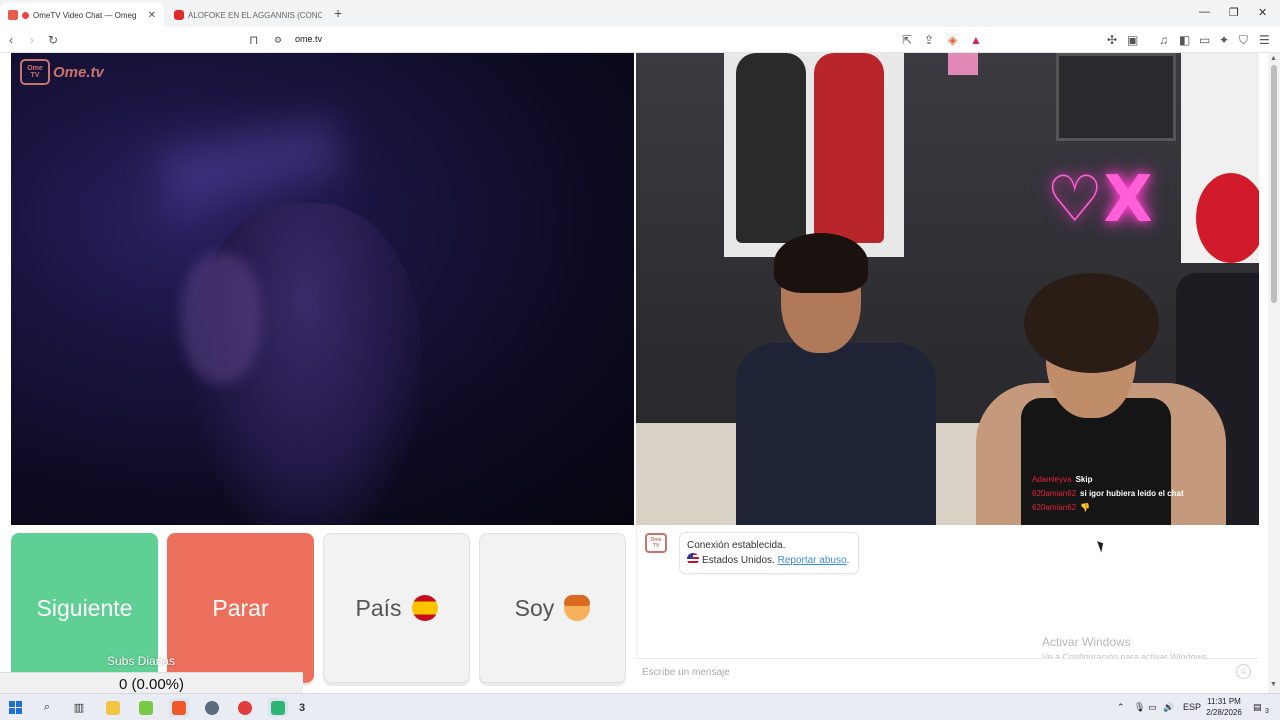  What do you see at coordinates (32, 40) in the screenshot?
I see `forward-icon: ›` at bounding box center [32, 40].